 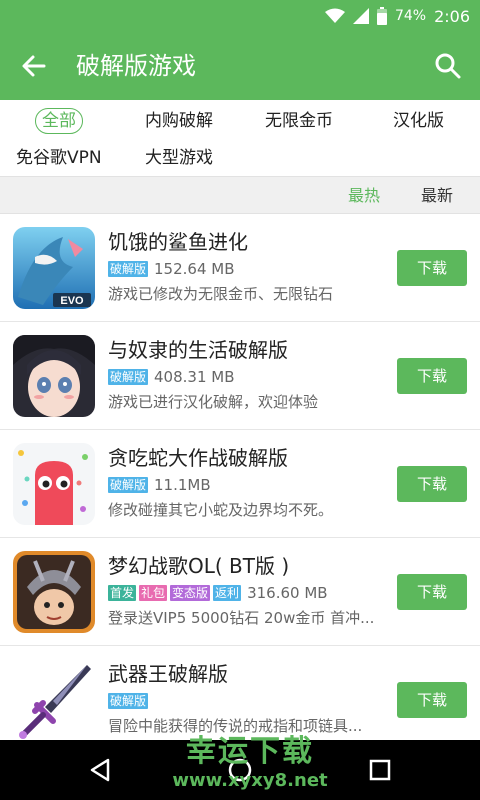 I want to click on nav-home-icon, so click(x=240, y=770).